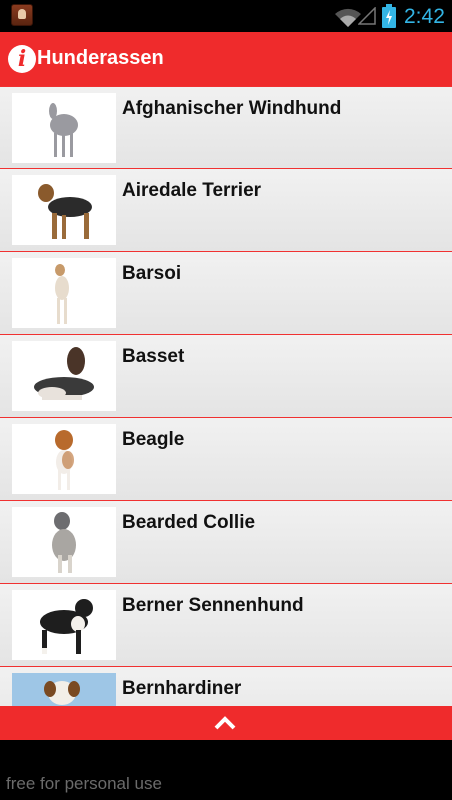 The width and height of the screenshot is (452, 800). I want to click on list-item: Airedale Terrier, so click(226, 210).